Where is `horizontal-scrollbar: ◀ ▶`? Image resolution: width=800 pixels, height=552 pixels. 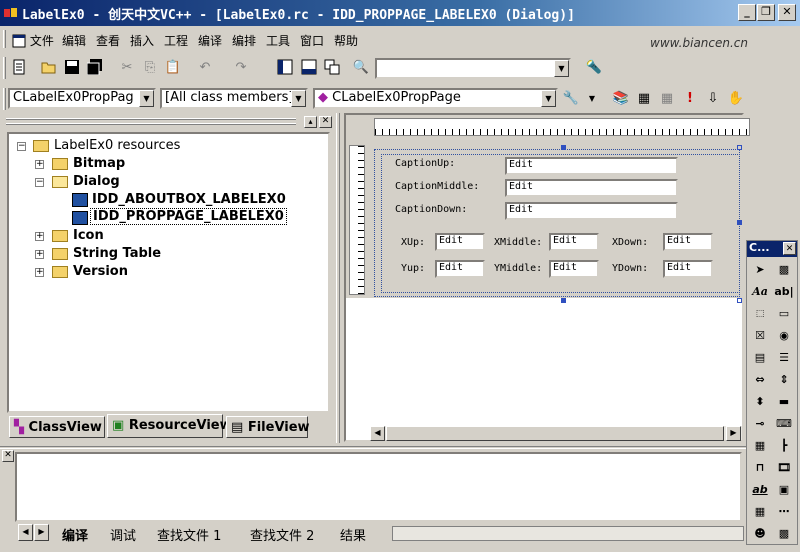 horizontal-scrollbar: ◀ ▶ is located at coordinates (556, 433).